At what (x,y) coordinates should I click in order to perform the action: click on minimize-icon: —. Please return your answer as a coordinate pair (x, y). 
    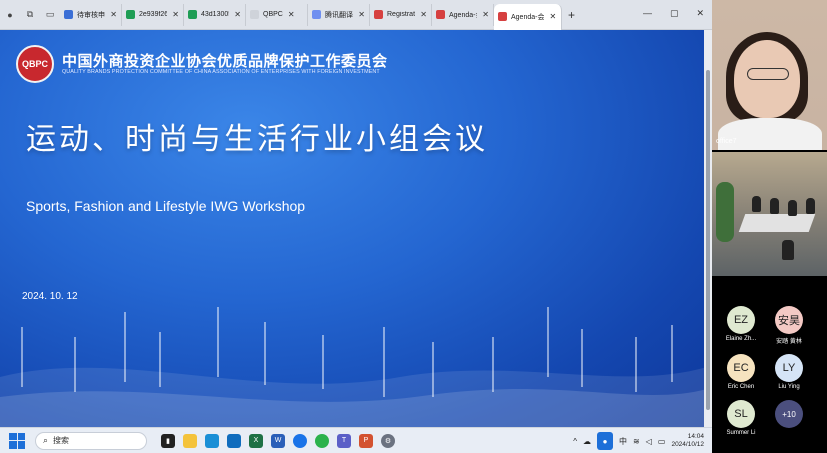
    Looking at the image, I should click on (647, 13).